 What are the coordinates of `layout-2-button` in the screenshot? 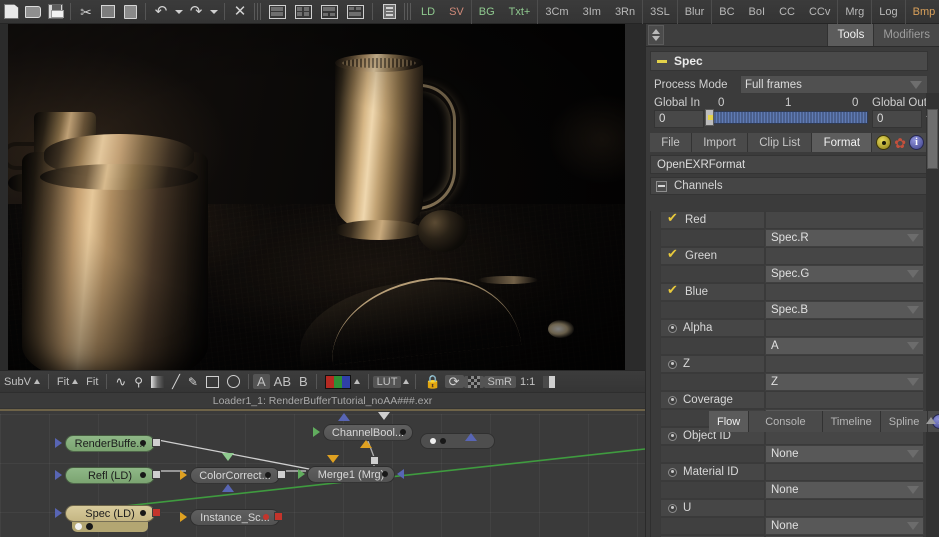 It's located at (303, 12).